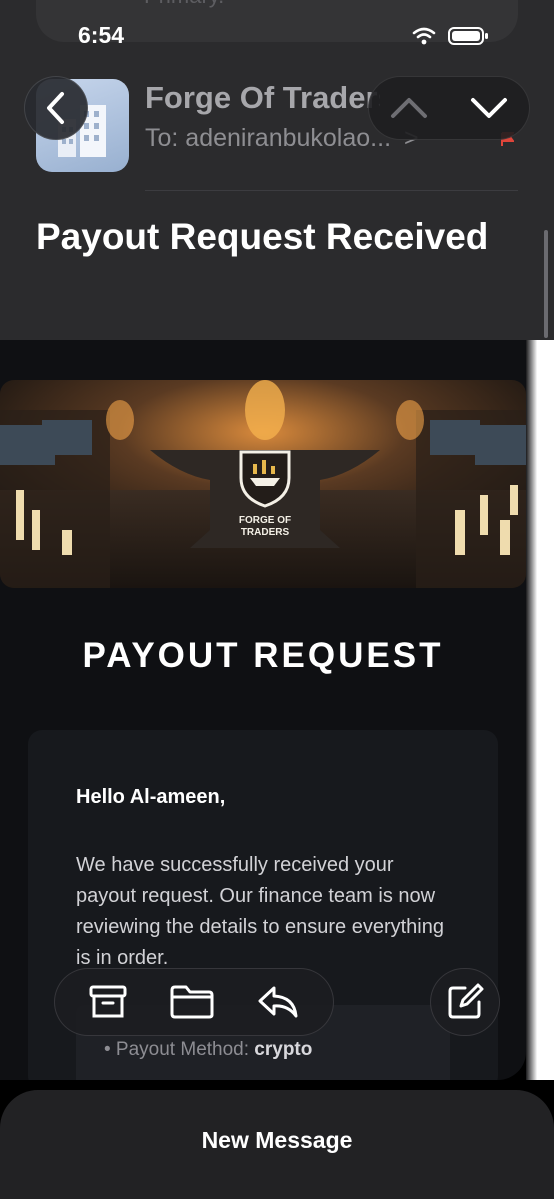 The width and height of the screenshot is (554, 1199). I want to click on back-button, so click(56, 108).